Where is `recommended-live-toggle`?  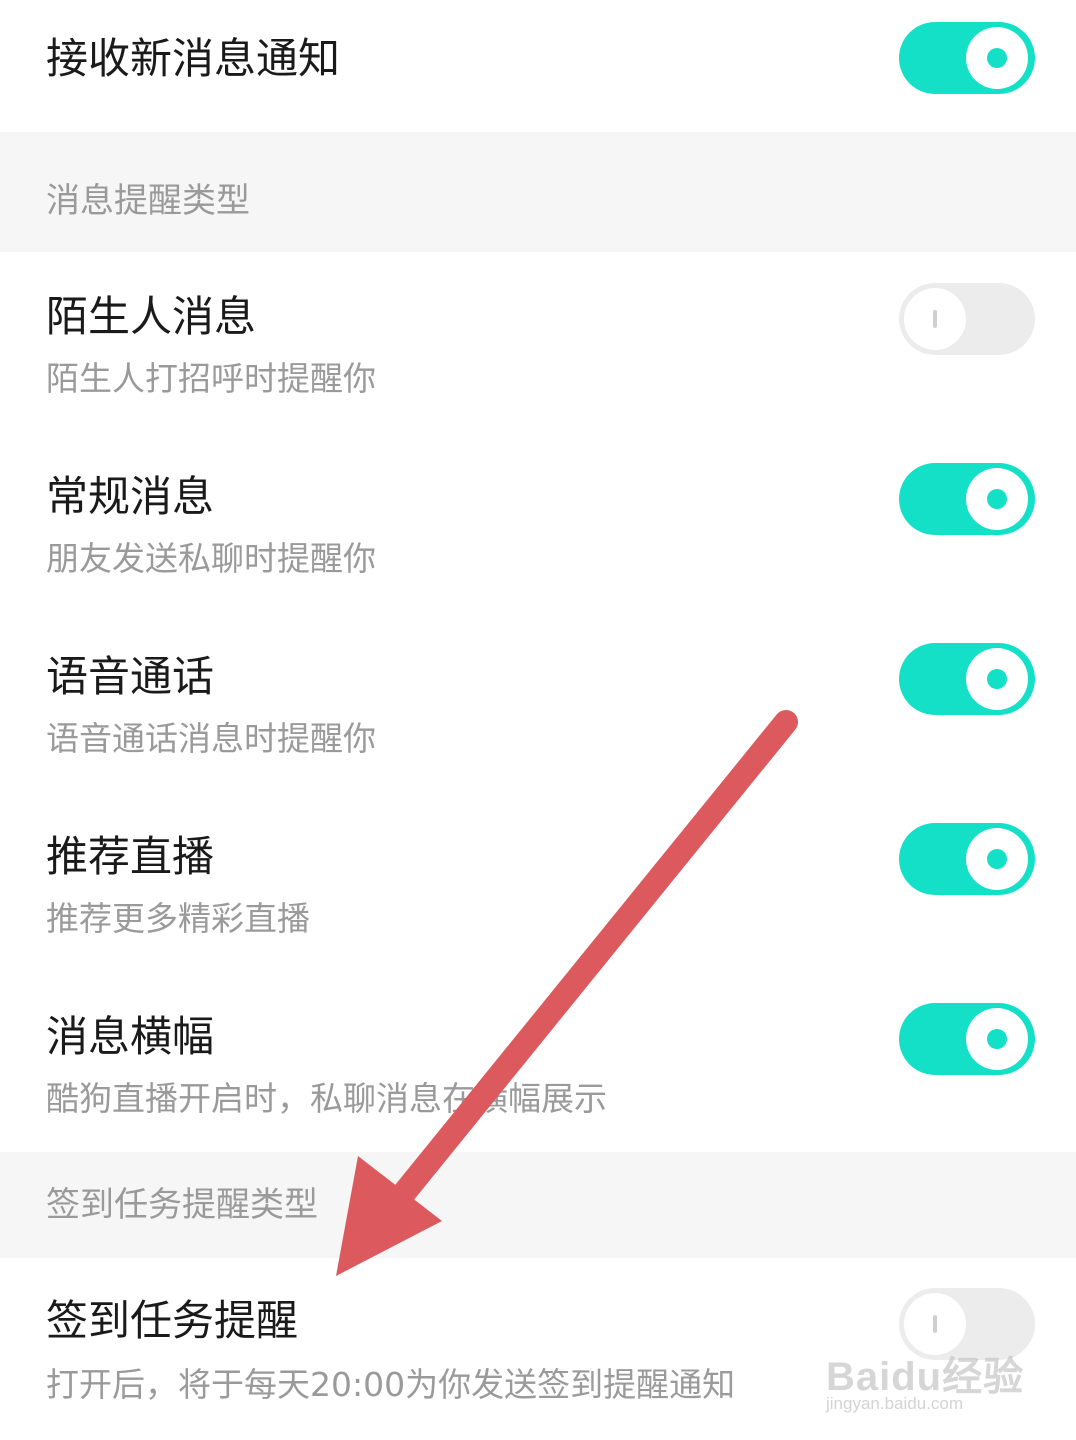 recommended-live-toggle is located at coordinates (967, 859).